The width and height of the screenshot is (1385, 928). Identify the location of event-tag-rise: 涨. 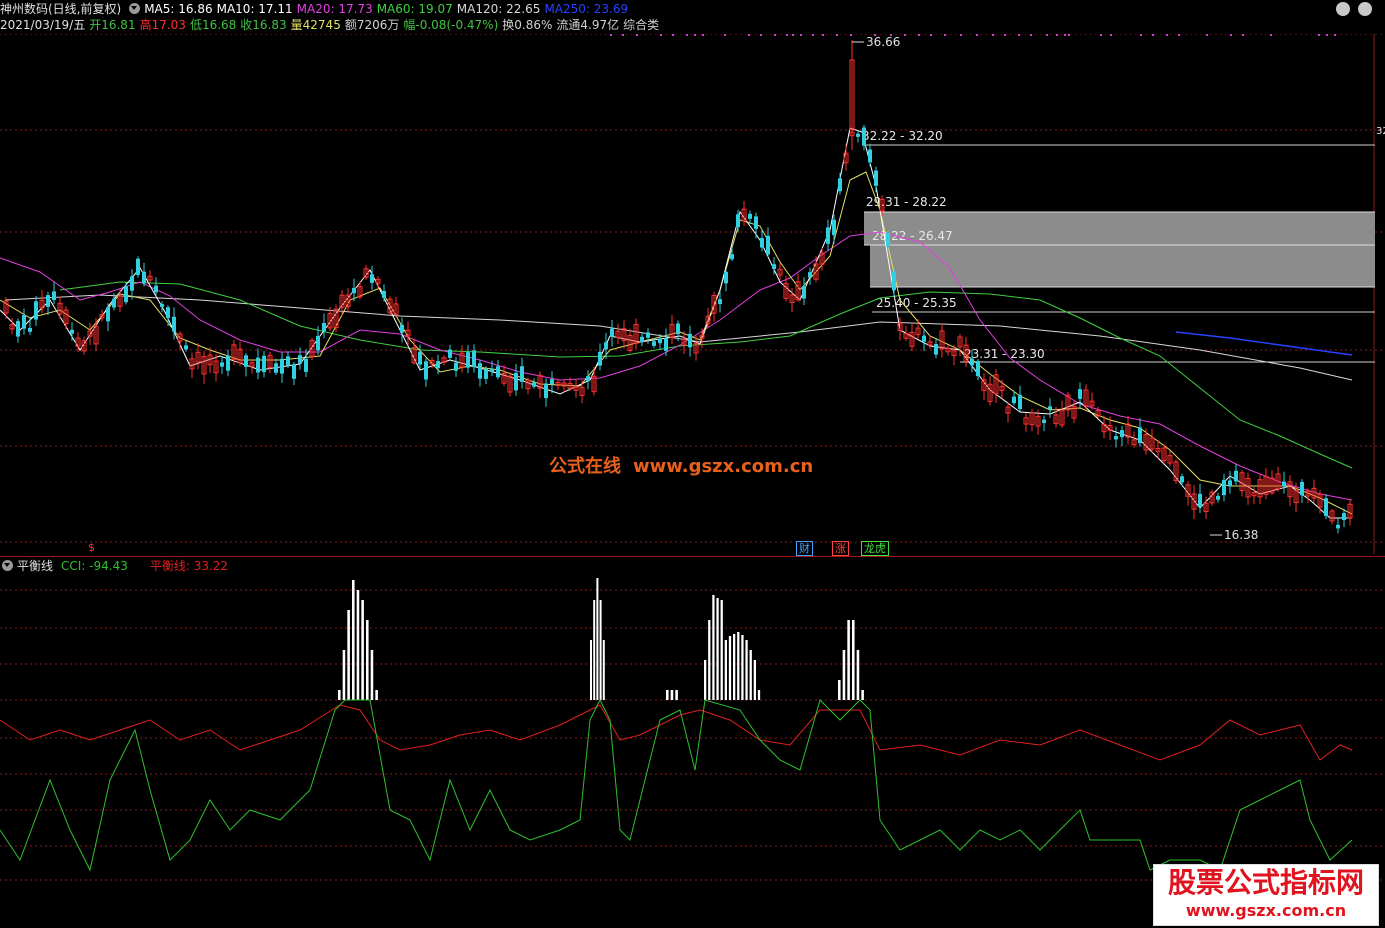
(840, 548).